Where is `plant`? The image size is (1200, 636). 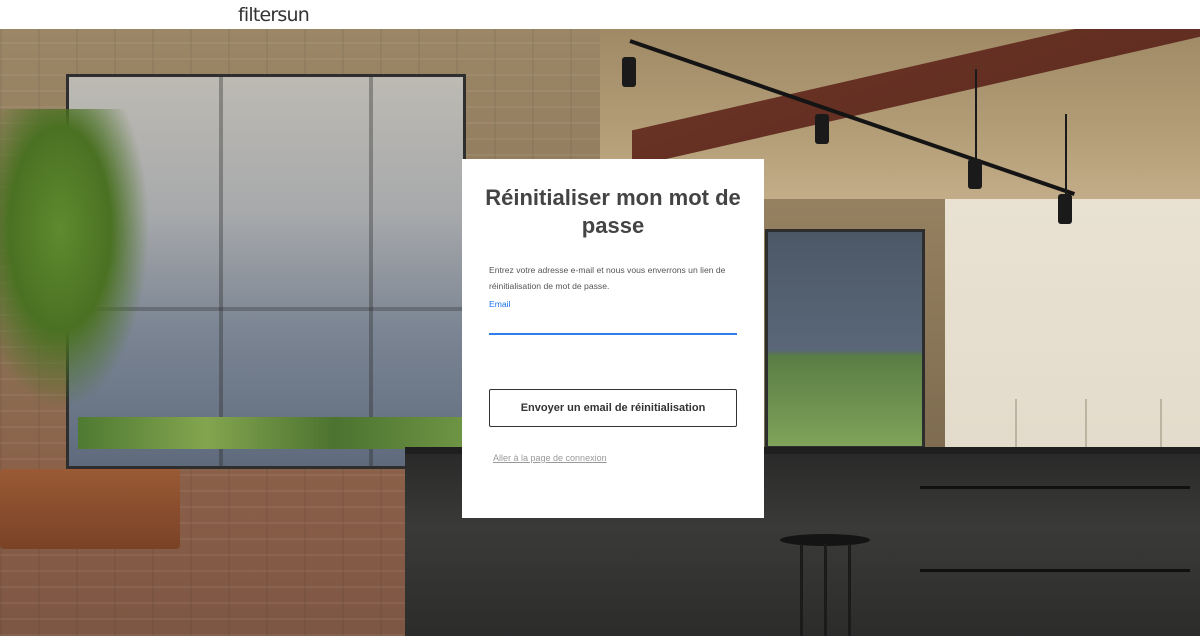 plant is located at coordinates (75, 259).